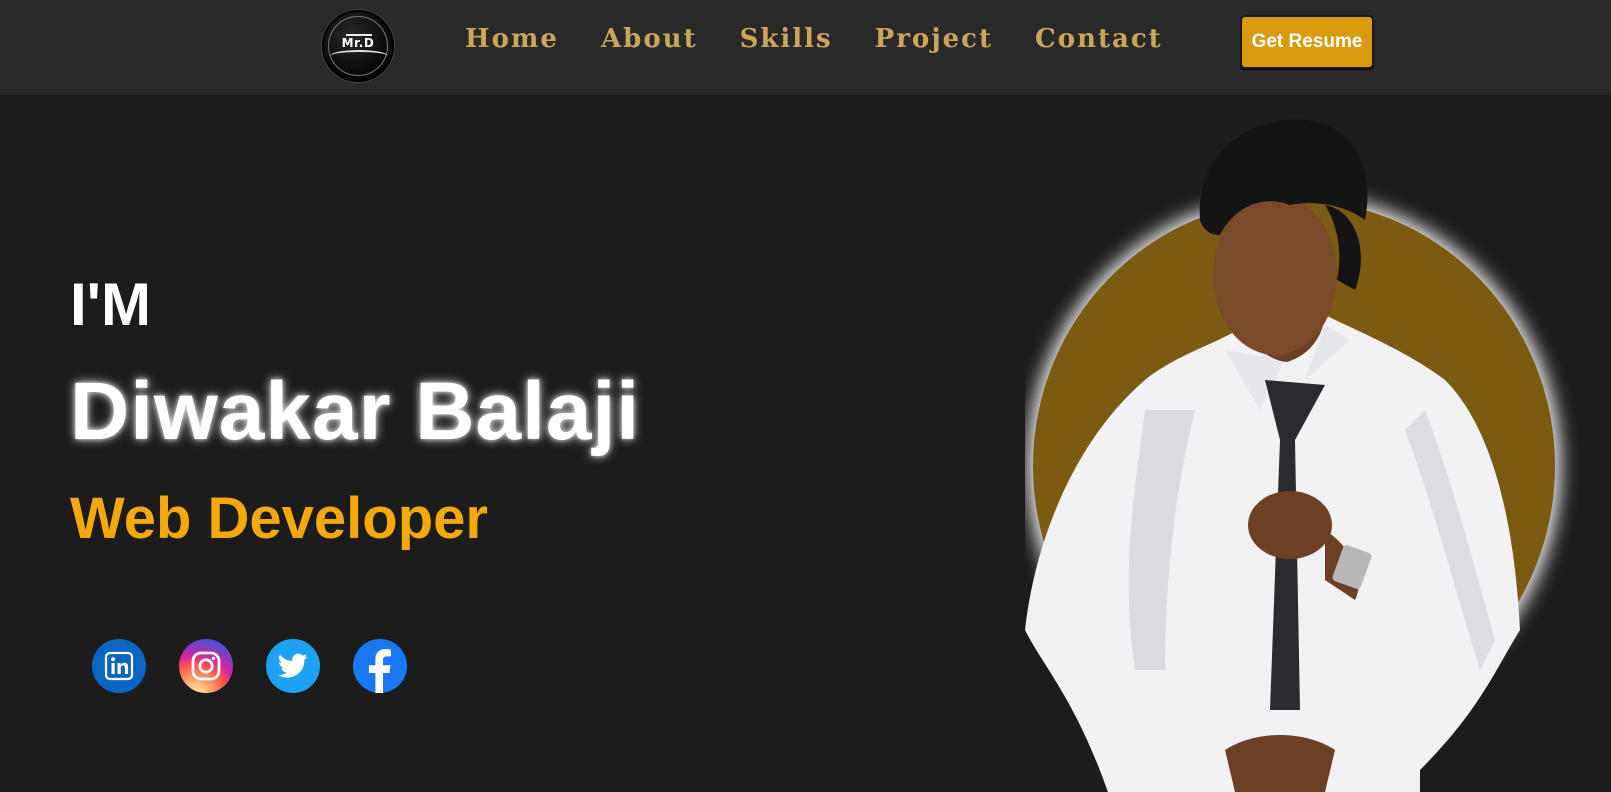 The image size is (1611, 792). I want to click on nav-link-project: Project, so click(934, 39).